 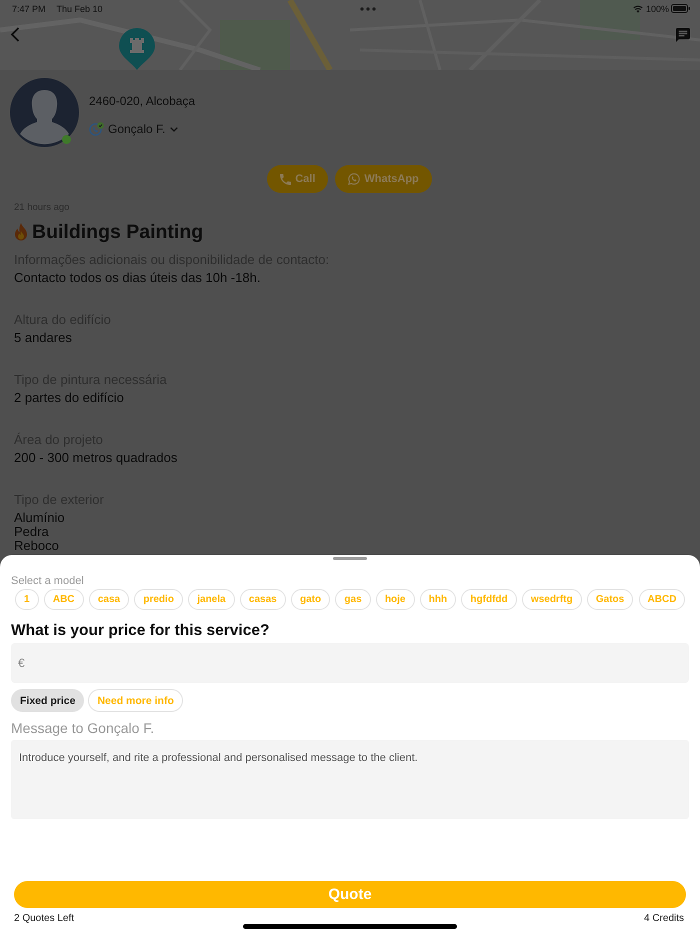 I want to click on model-chip: janela, so click(x=211, y=599).